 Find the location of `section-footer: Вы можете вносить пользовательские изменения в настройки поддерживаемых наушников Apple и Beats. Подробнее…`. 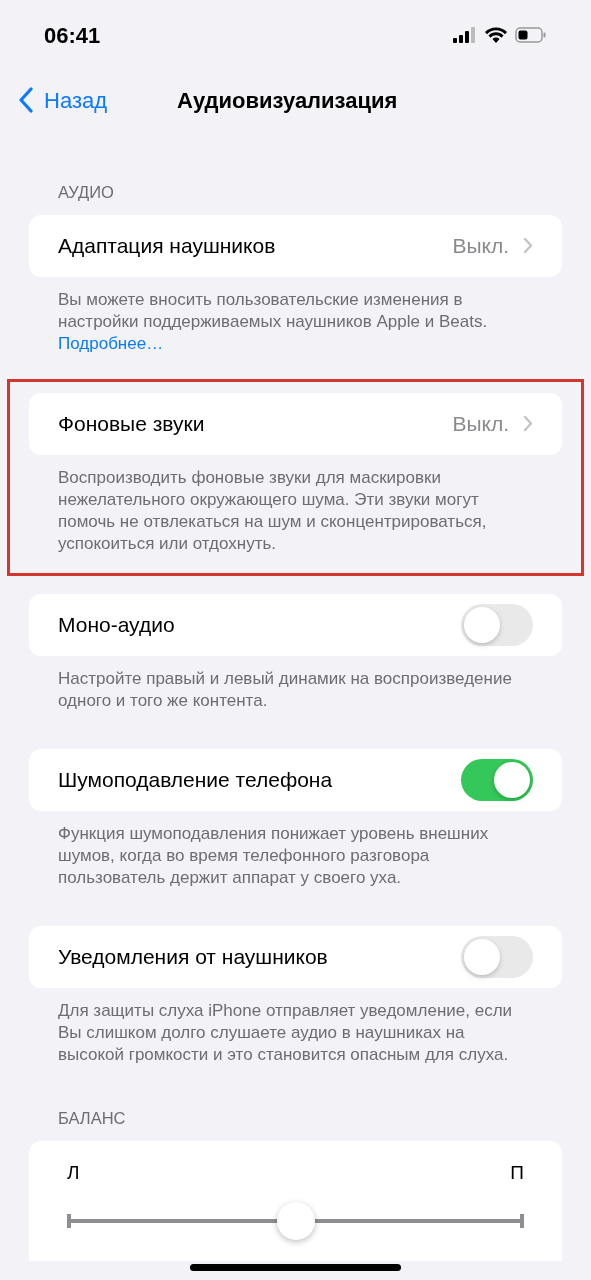

section-footer: Вы можете вносить пользовательские изменения в настройки поддерживаемых наушников Apple и Beats. Подробнее… is located at coordinates (295, 321).